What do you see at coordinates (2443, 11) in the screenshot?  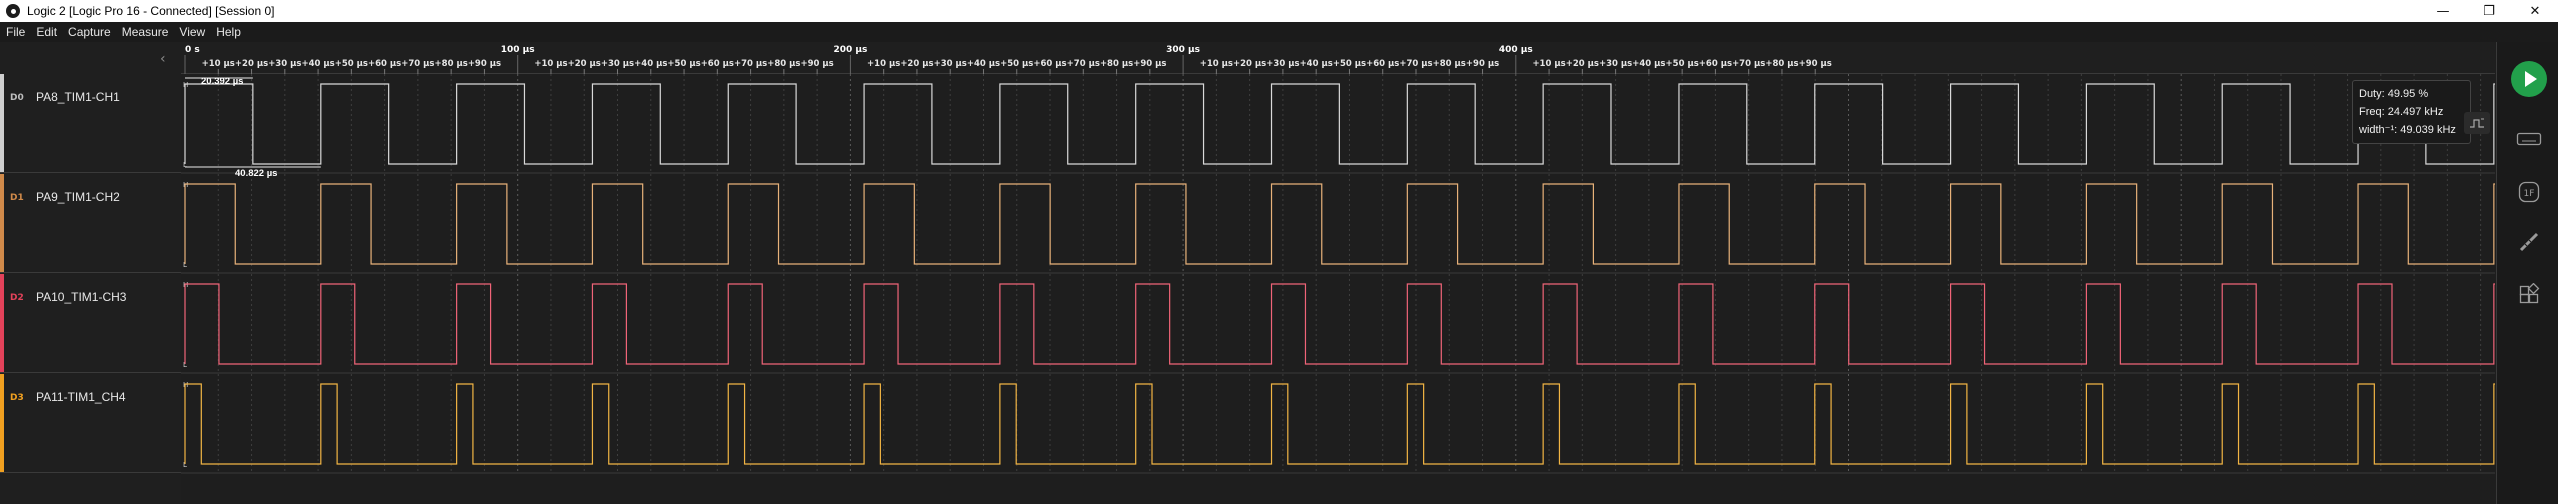 I see `minimize-button: —` at bounding box center [2443, 11].